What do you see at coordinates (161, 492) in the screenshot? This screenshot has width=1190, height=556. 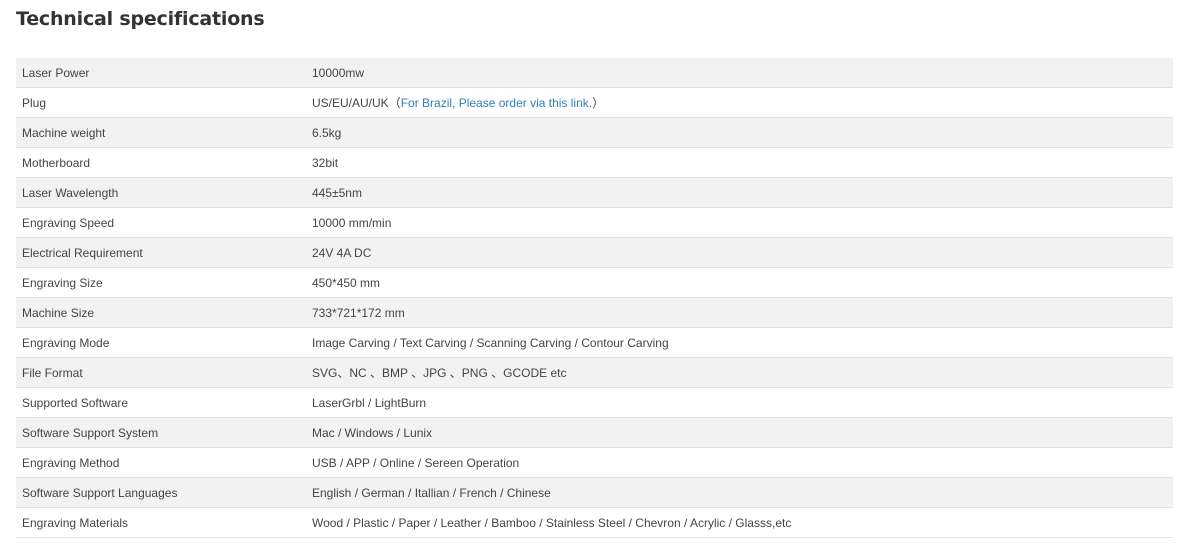 I see `spec-label: Software Support Languages` at bounding box center [161, 492].